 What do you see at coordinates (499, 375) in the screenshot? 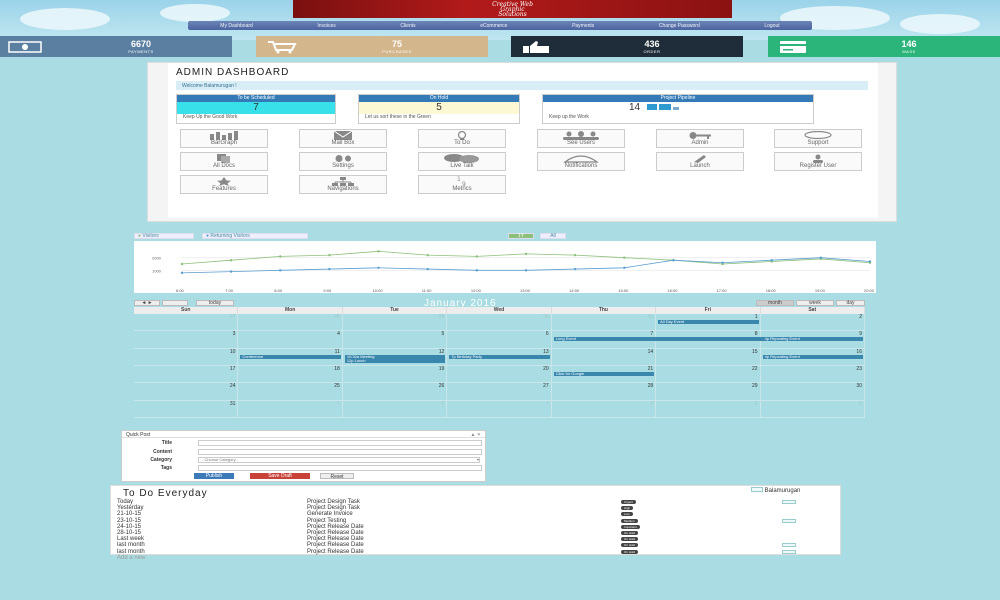
I see `day-cell: 20` at bounding box center [499, 375].